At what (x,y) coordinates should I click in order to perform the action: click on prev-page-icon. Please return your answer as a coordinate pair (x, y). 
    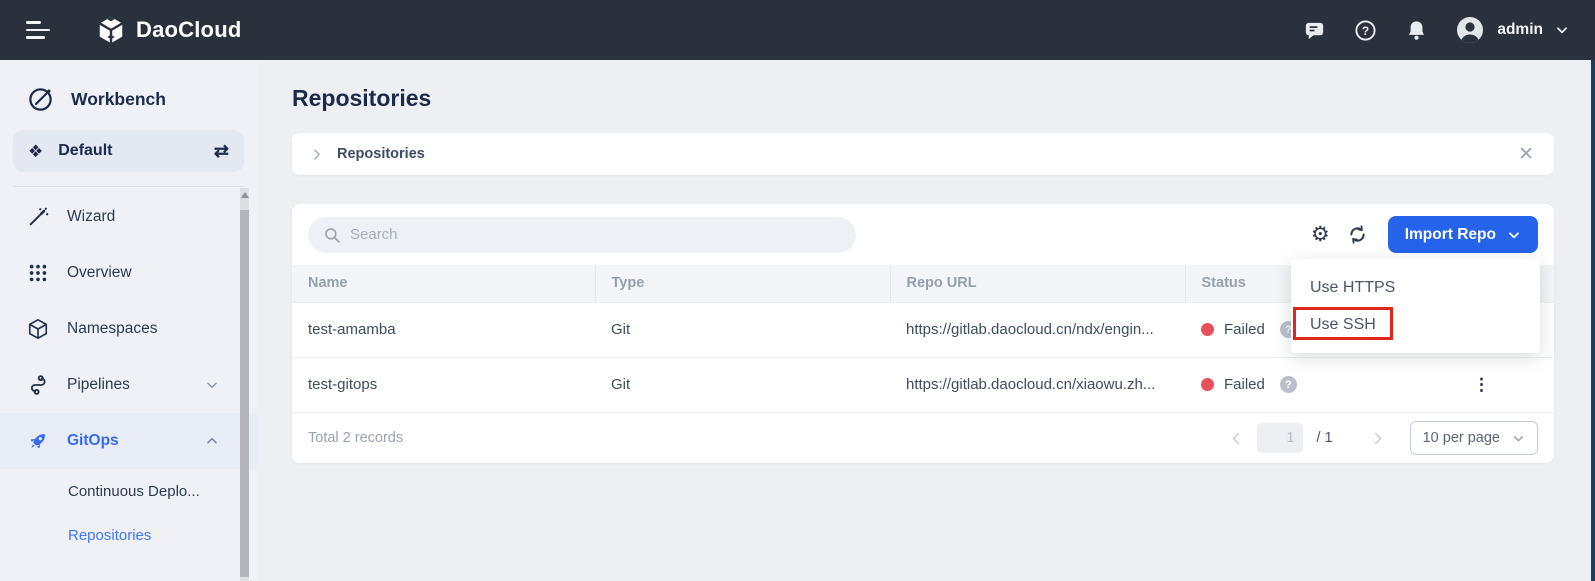
    Looking at the image, I should click on (1236, 438).